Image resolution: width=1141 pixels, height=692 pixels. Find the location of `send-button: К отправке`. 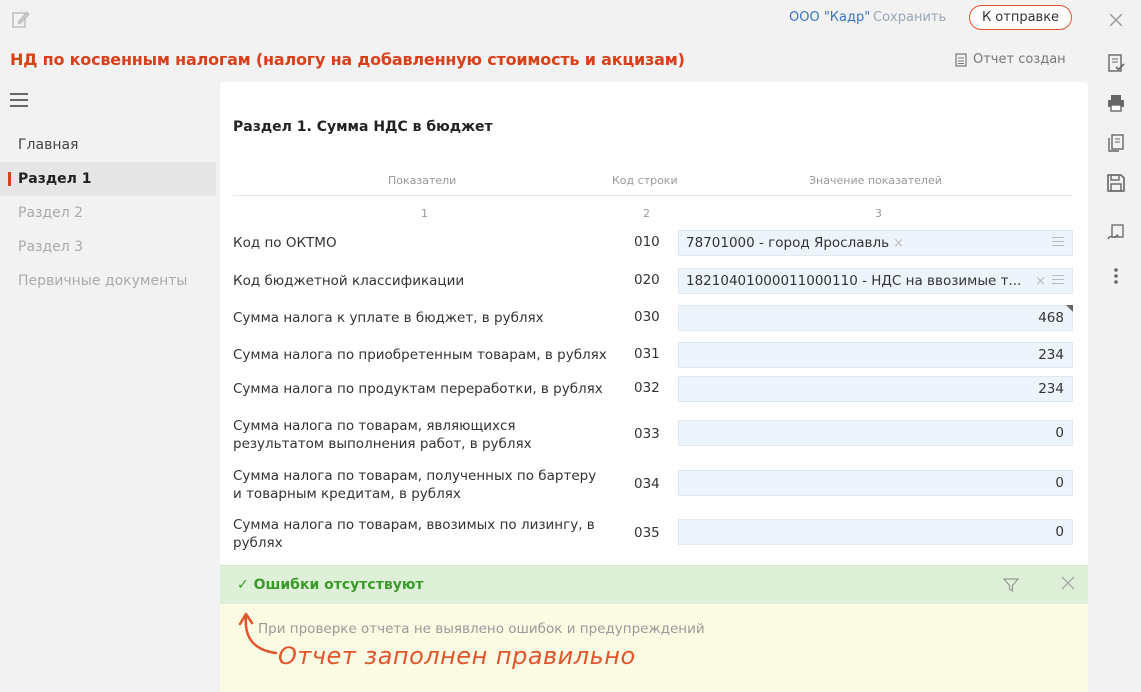

send-button: К отправке is located at coordinates (1020, 17).